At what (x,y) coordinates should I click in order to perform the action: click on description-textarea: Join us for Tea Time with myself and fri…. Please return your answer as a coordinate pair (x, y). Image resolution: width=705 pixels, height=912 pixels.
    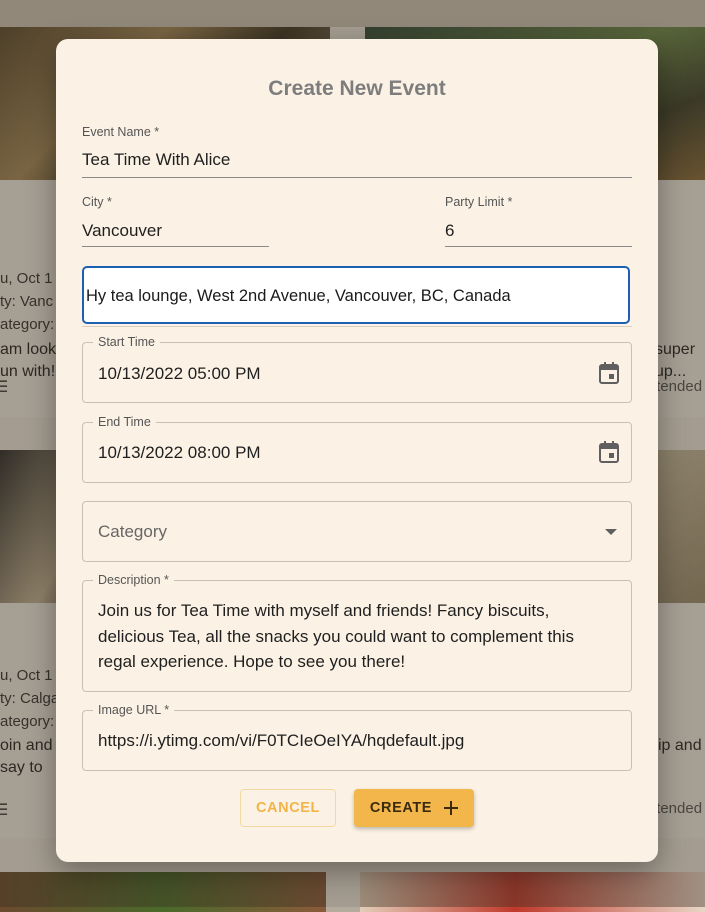
    Looking at the image, I should click on (355, 636).